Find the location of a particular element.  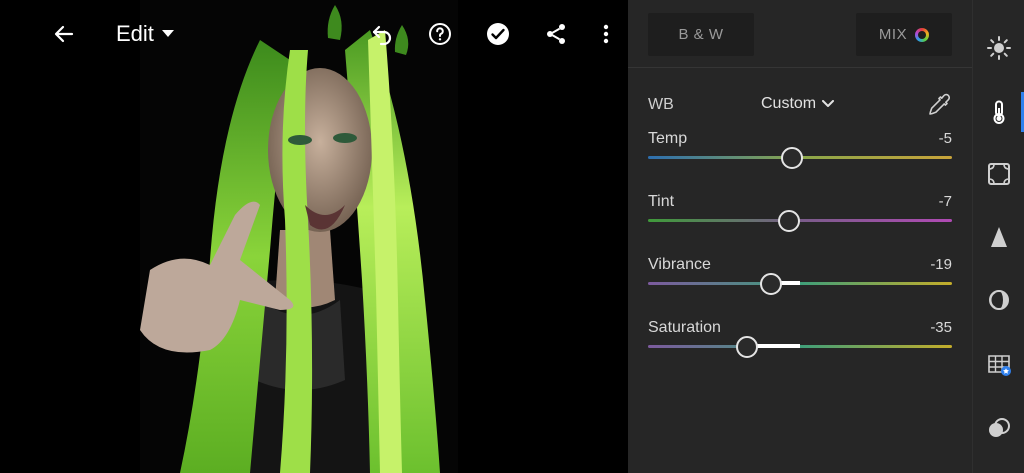

eyedropper-button is located at coordinates (939, 105).